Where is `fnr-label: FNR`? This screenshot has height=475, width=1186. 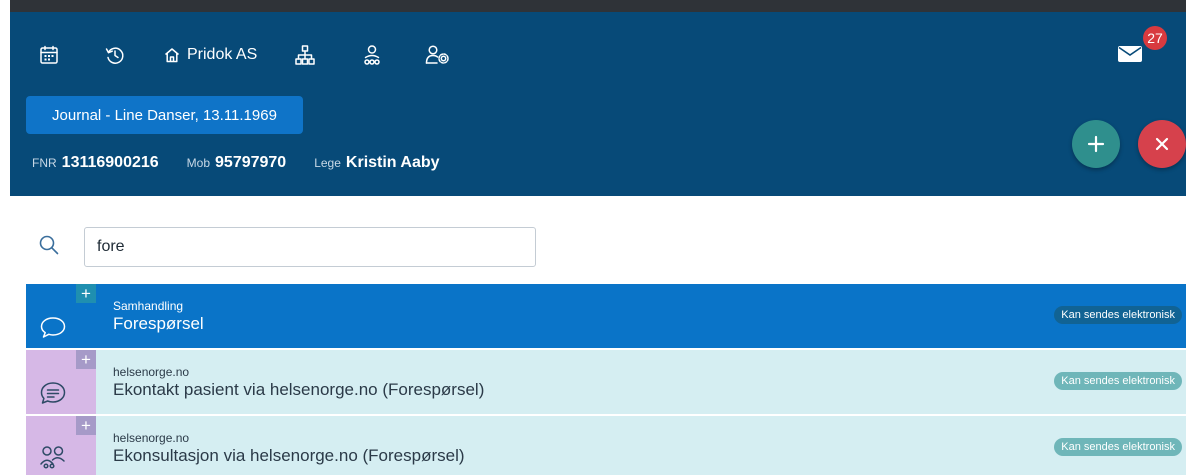 fnr-label: FNR is located at coordinates (44, 163).